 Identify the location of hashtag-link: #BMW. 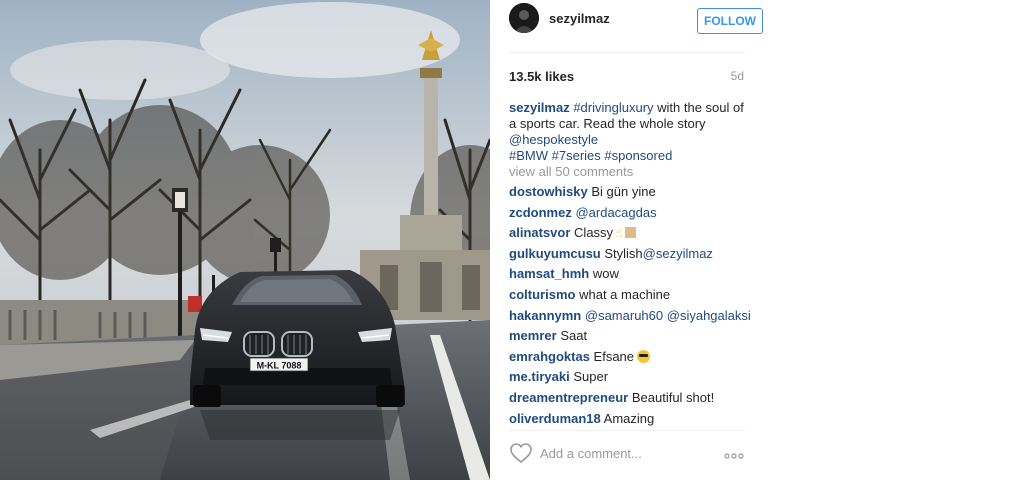
(528, 155).